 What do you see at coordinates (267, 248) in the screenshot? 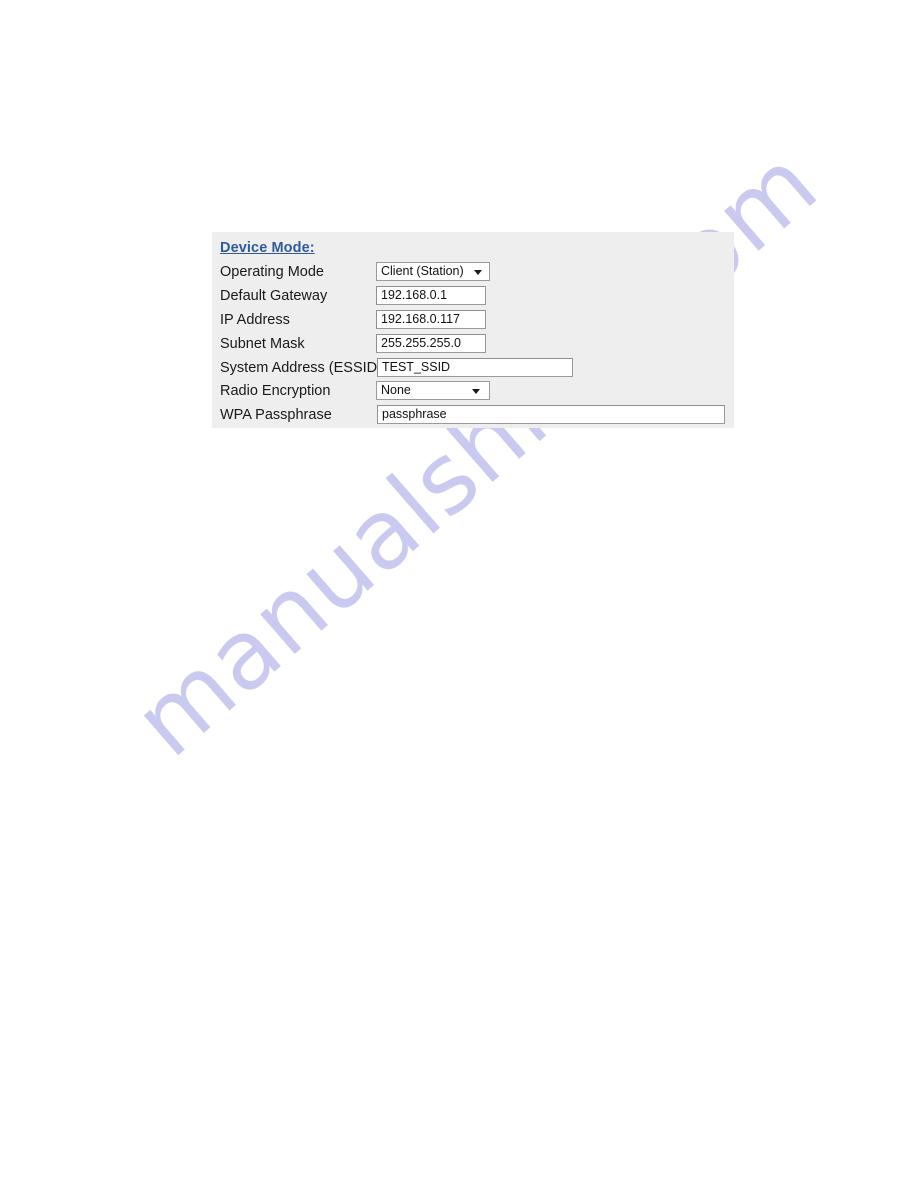
I see `page-title: Device Mode:` at bounding box center [267, 248].